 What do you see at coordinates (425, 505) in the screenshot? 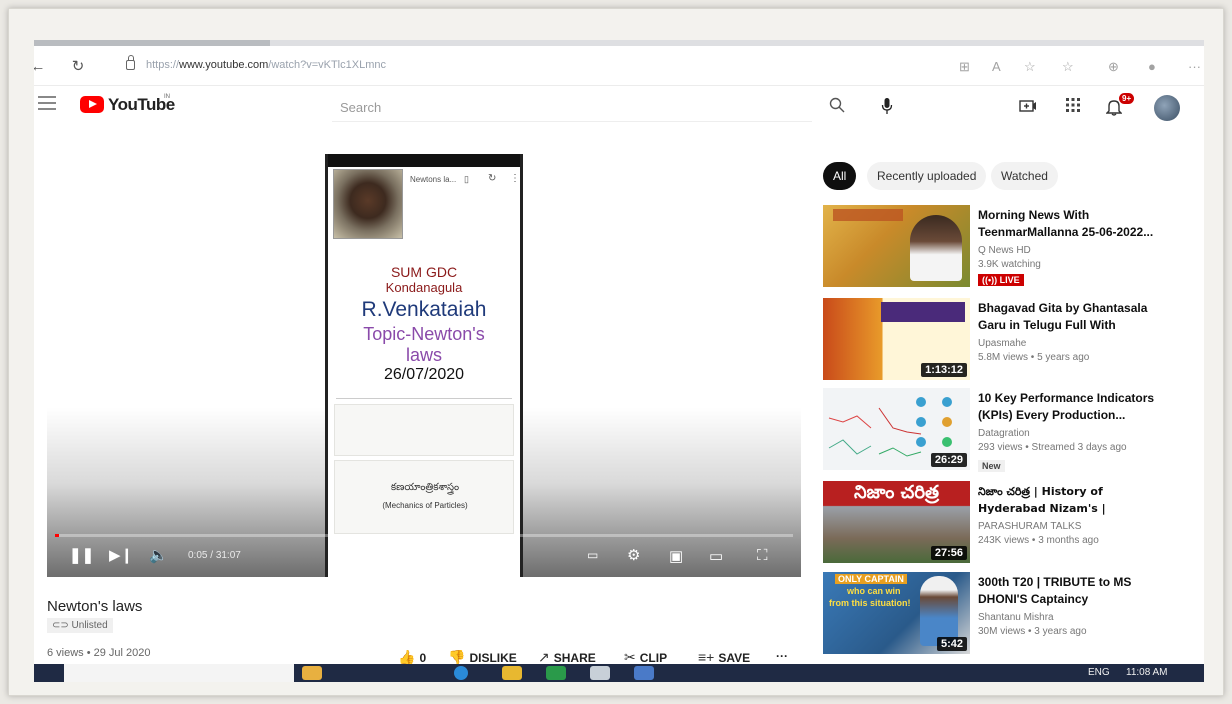
I see `slide-subtitle: (Mechanics of Particles)` at bounding box center [425, 505].